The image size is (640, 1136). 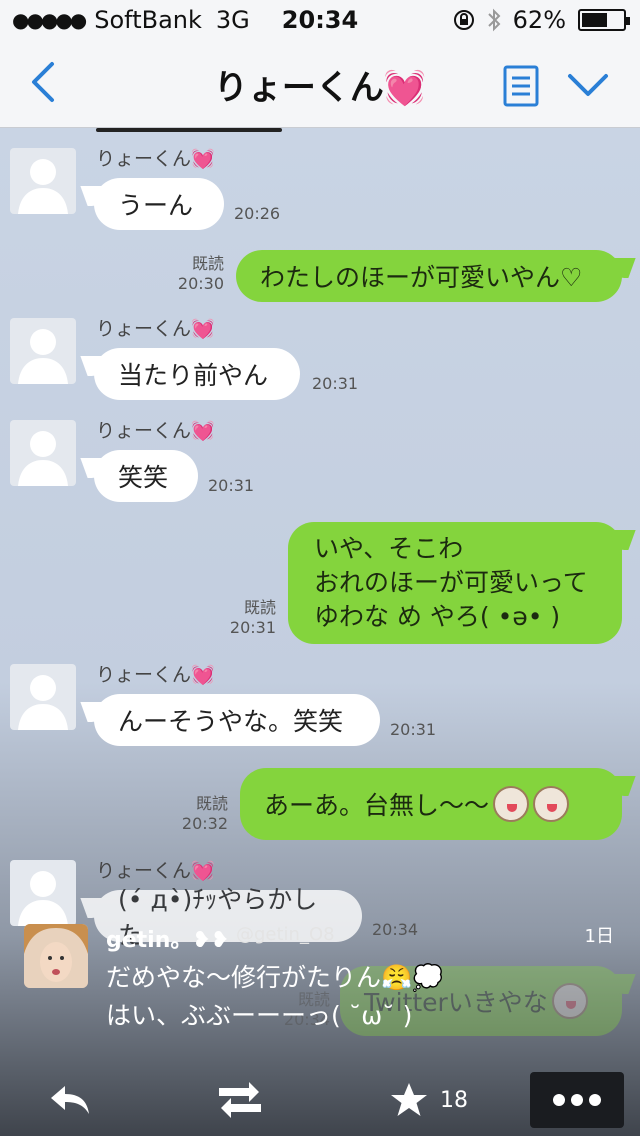 I want to click on chevron-down-icon, so click(x=588, y=86).